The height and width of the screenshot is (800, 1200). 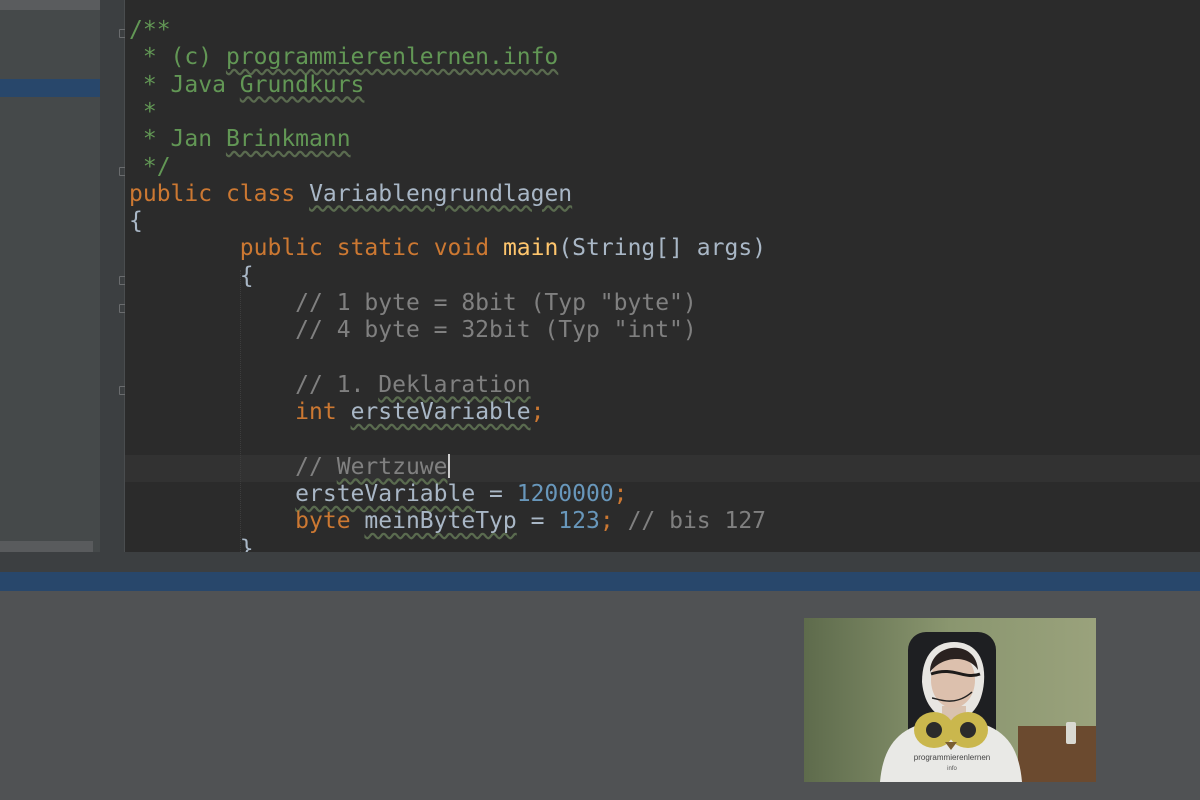 I want to click on code-line: /**, so click(x=150, y=30).